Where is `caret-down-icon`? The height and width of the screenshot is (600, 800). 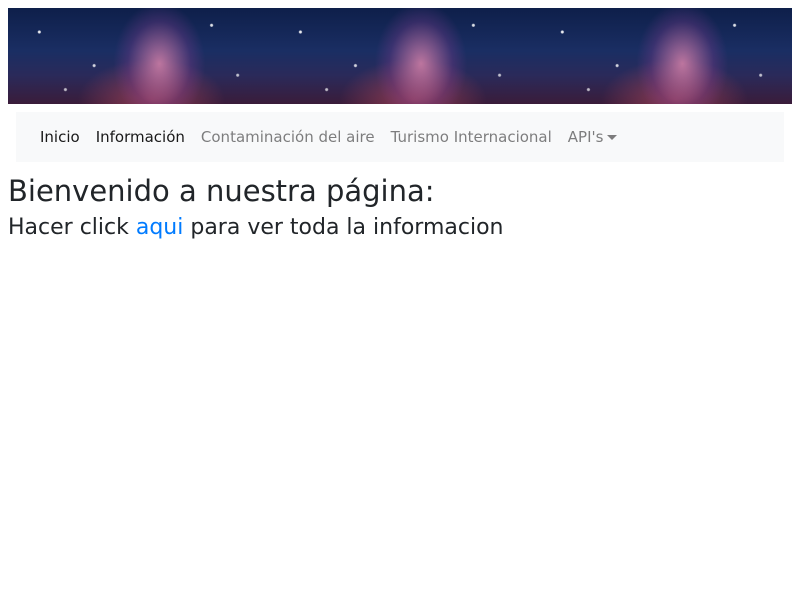 caret-down-icon is located at coordinates (612, 137).